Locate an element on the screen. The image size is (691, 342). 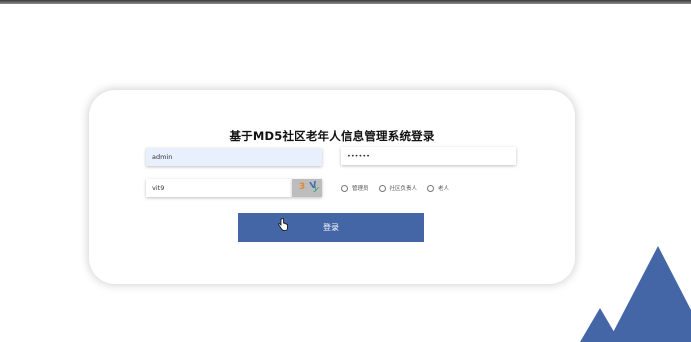
captcha-input is located at coordinates (219, 188).